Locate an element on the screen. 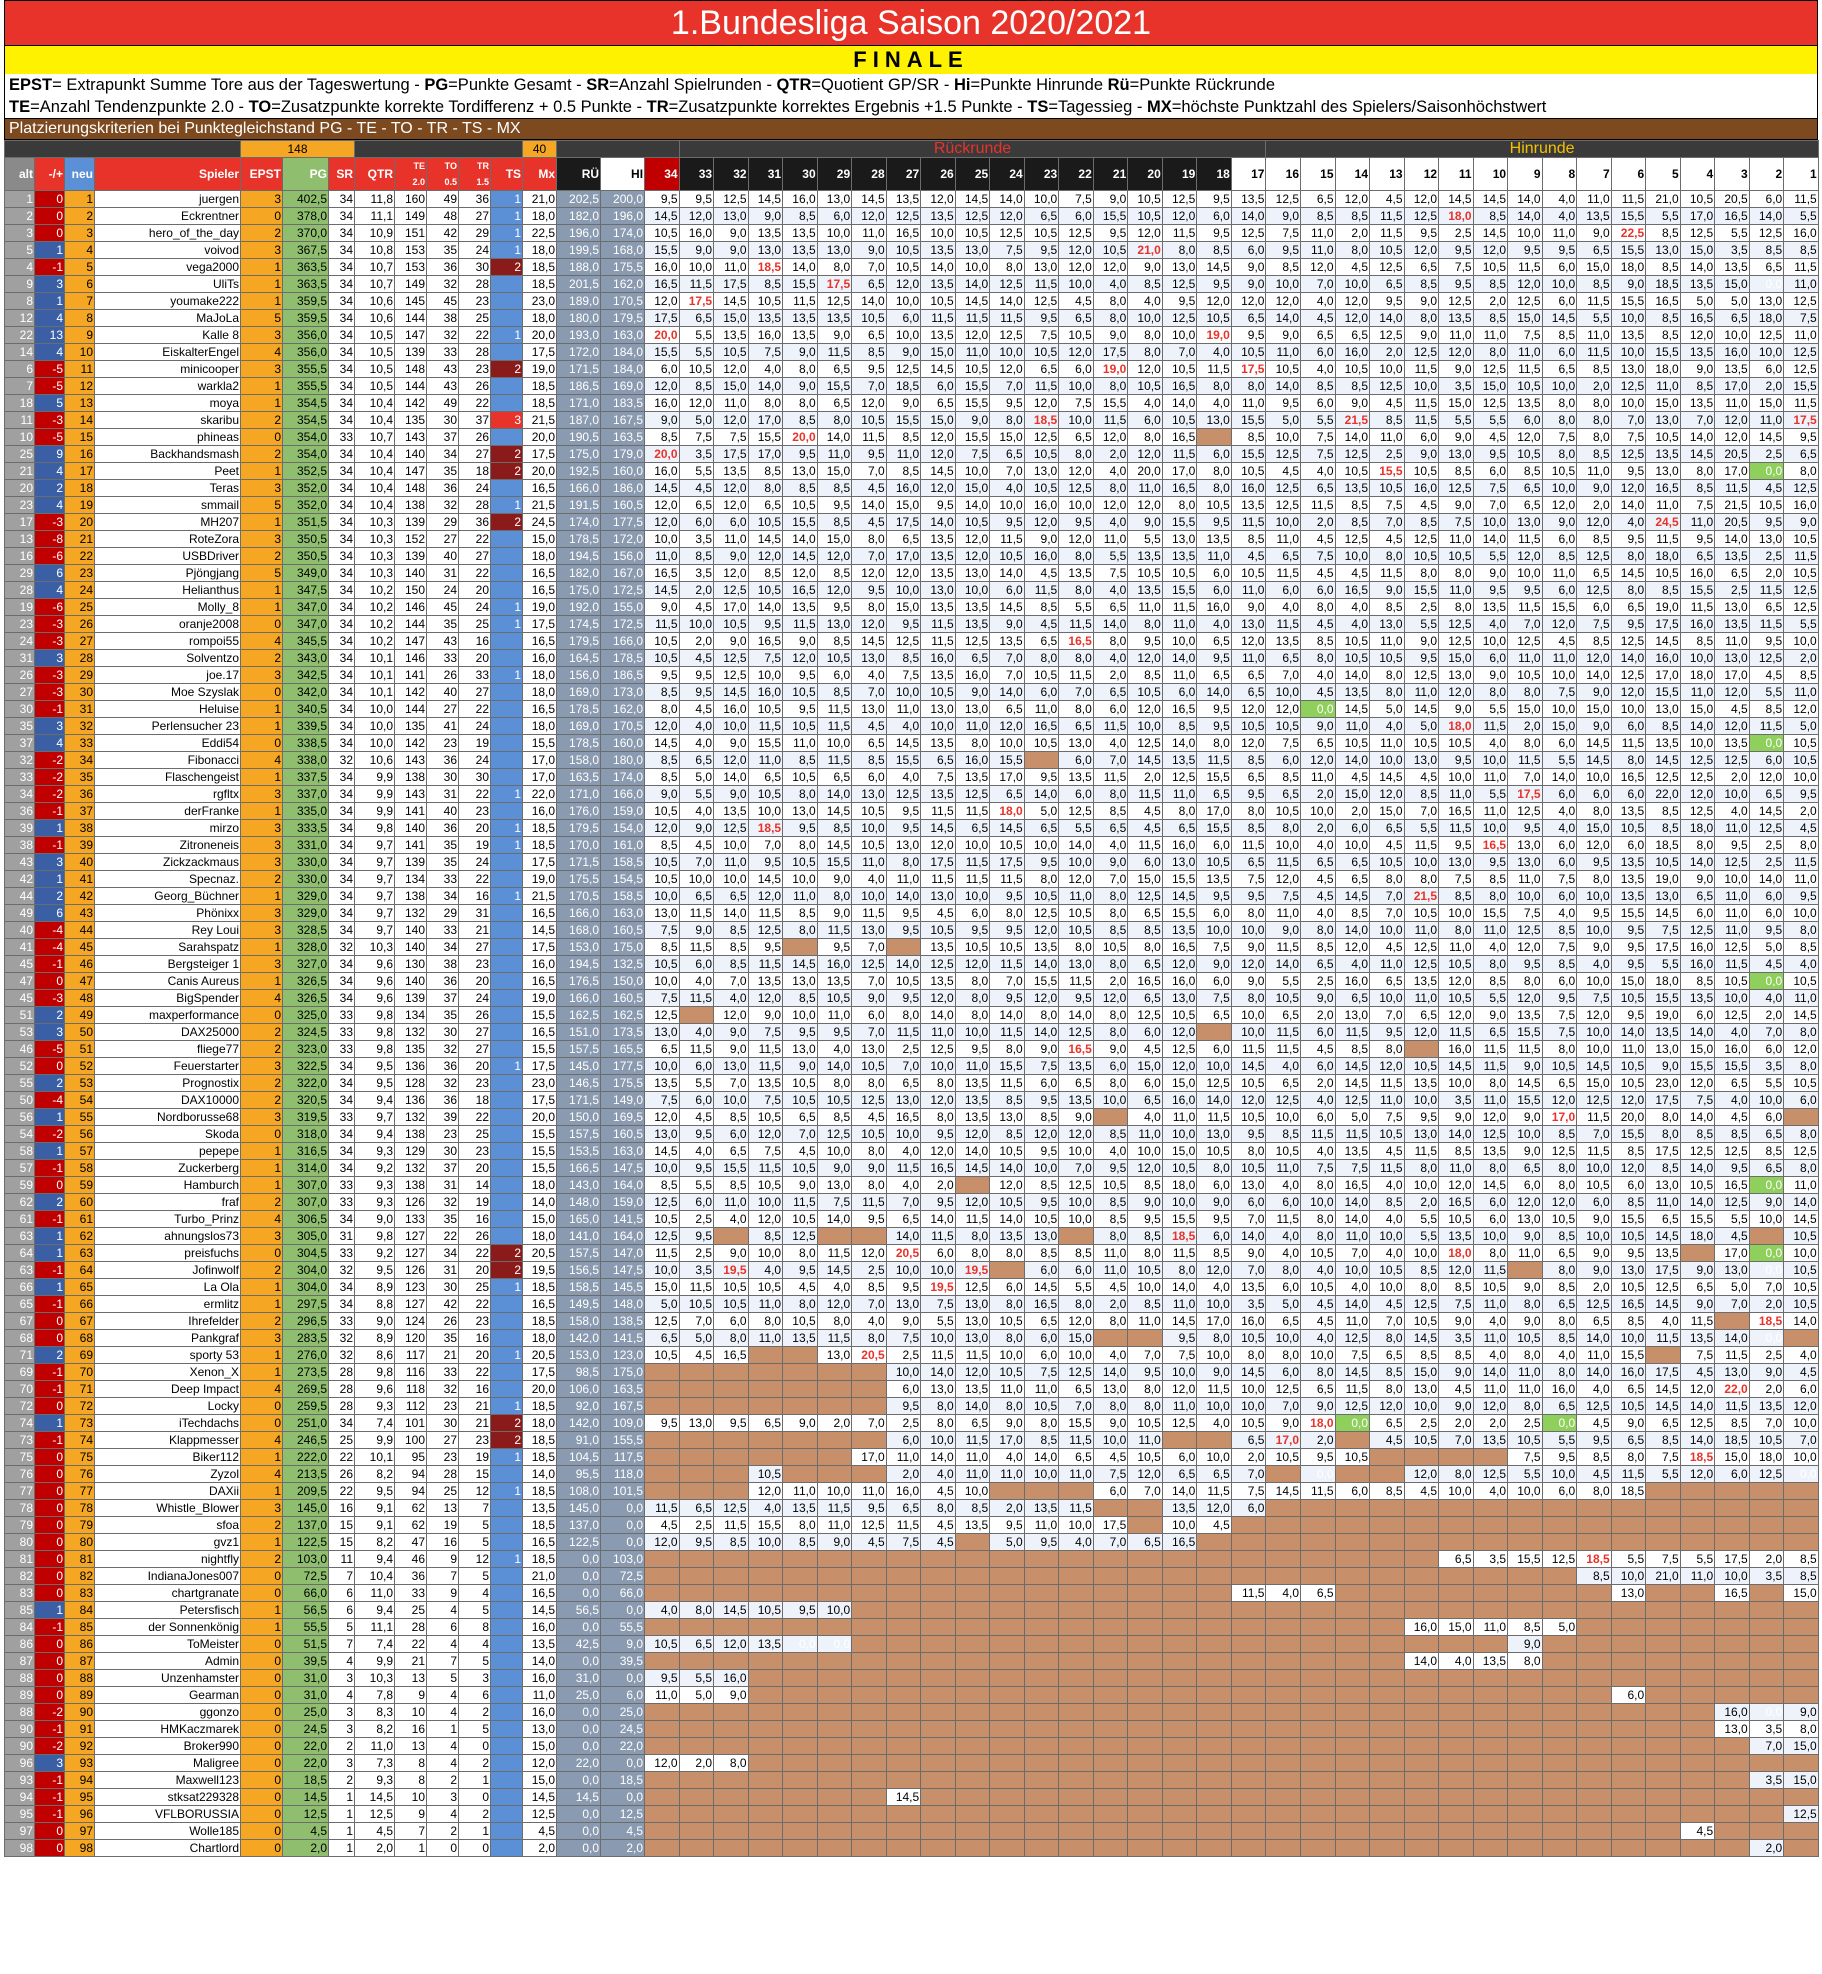 The height and width of the screenshot is (1974, 1822). header-epst: EPST is located at coordinates (261, 174).